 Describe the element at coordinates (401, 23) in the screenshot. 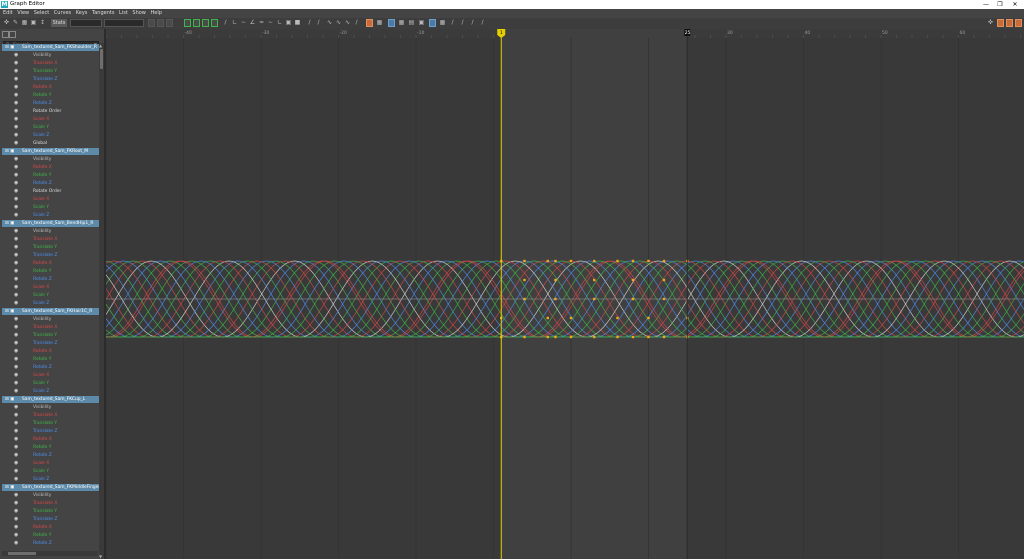

I see `absolute-view-icon: ▦` at that location.